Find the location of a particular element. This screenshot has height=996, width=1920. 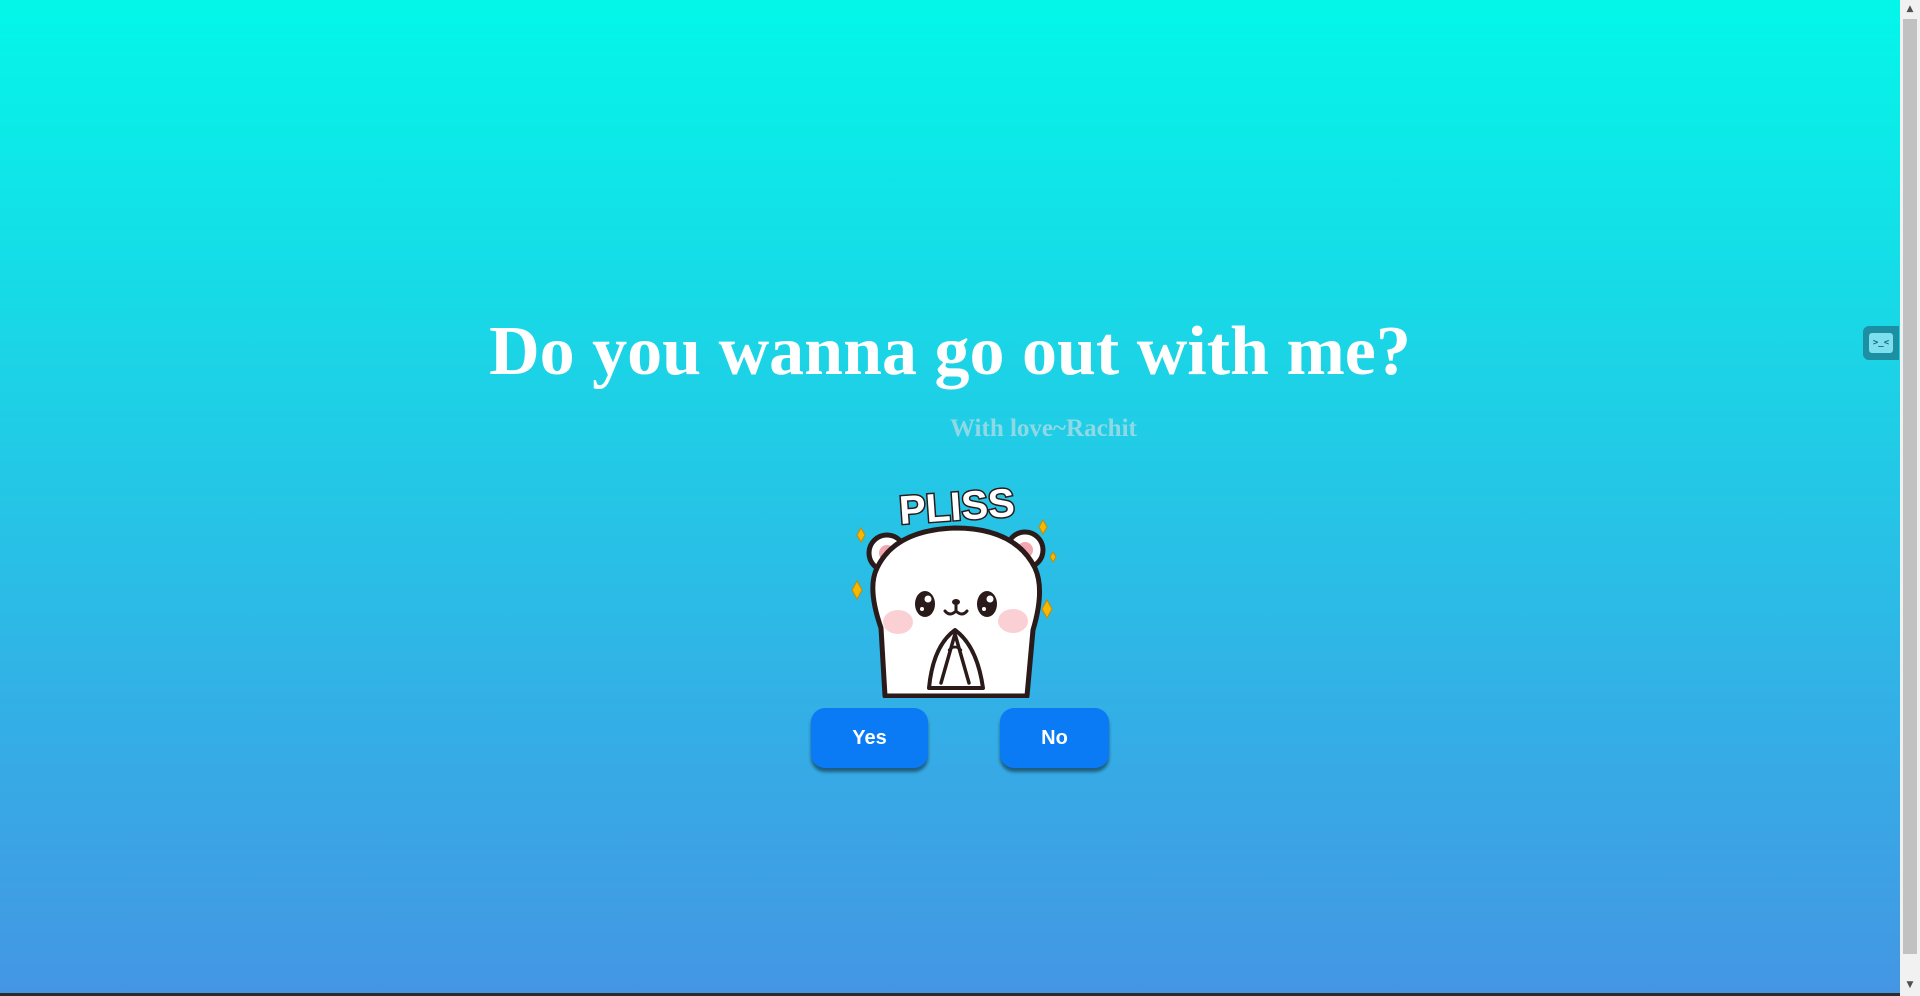

bear-begging-sticker: PLISS is located at coordinates (954, 589).